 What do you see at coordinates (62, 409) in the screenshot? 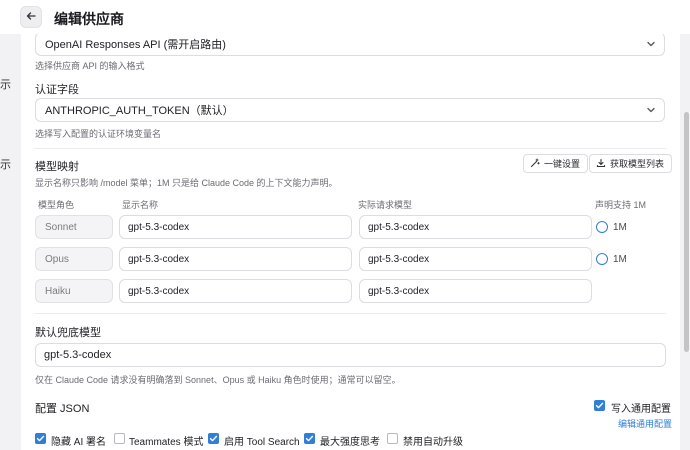
I see `config-json-label: 配置 JSON` at bounding box center [62, 409].